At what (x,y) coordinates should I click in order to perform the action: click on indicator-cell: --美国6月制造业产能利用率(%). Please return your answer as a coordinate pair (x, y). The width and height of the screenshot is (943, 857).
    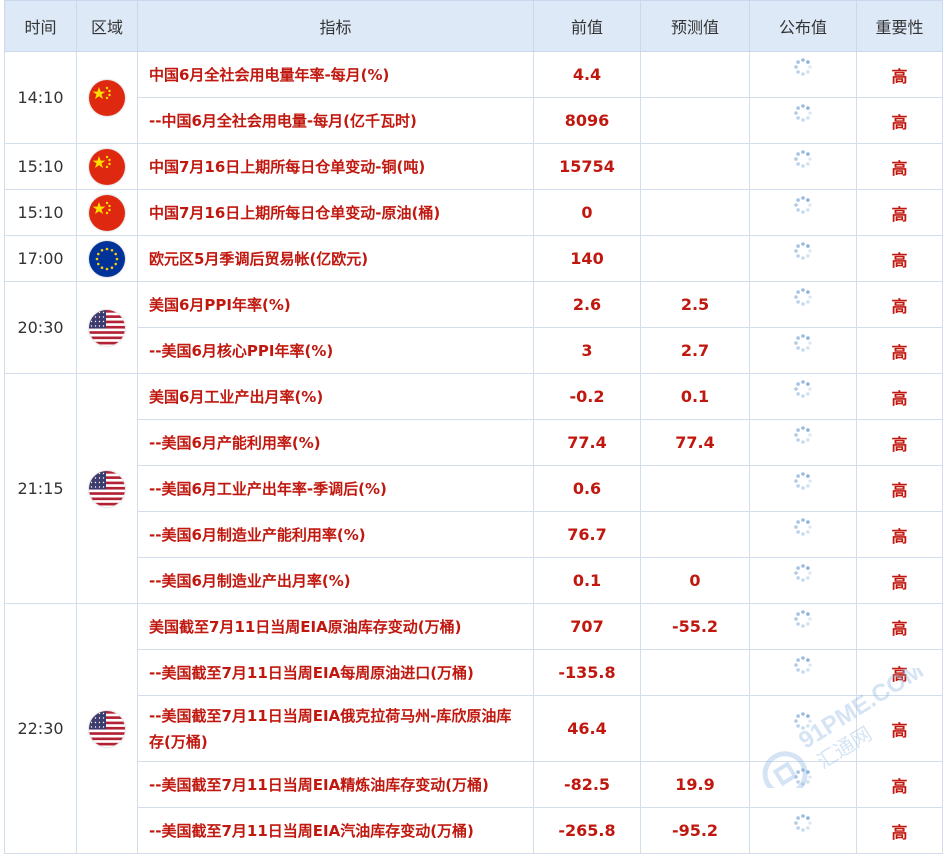
    Looking at the image, I should click on (335, 534).